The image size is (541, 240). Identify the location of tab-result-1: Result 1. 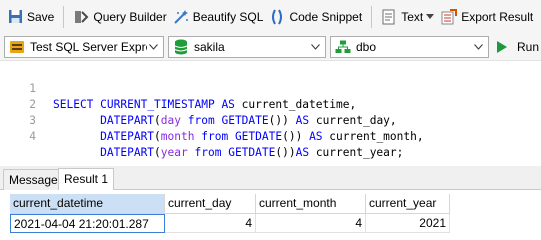
(86, 179).